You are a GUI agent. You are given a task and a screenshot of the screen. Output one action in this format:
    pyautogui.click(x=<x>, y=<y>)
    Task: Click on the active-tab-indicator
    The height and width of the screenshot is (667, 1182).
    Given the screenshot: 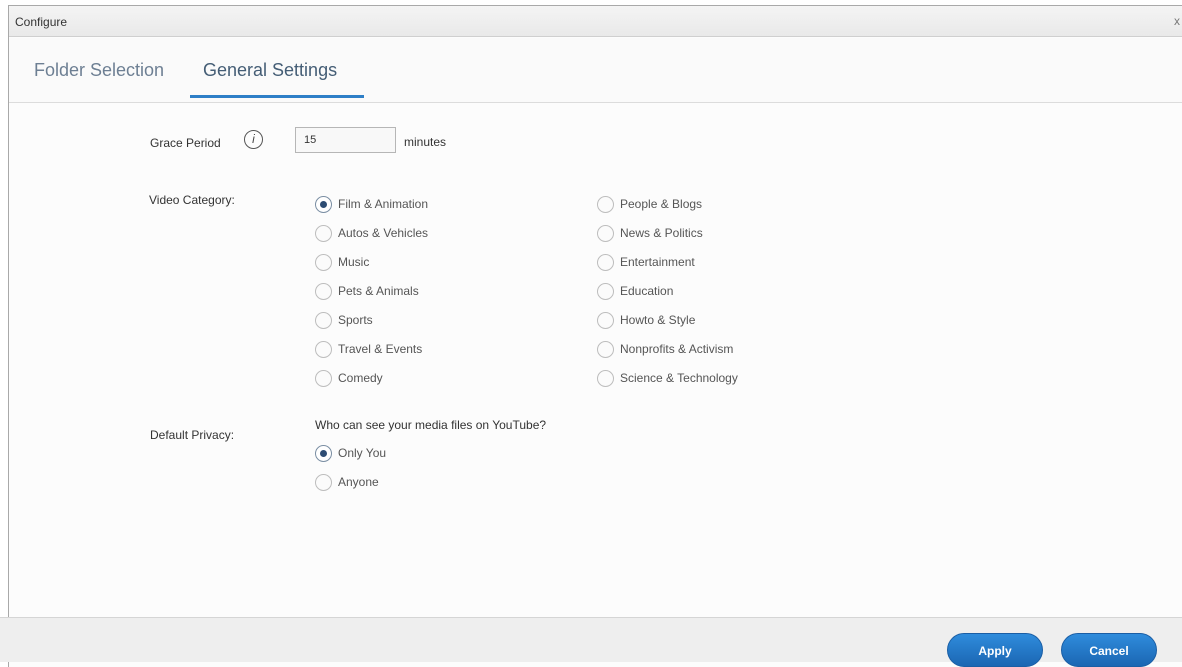 What is the action you would take?
    pyautogui.click(x=277, y=96)
    